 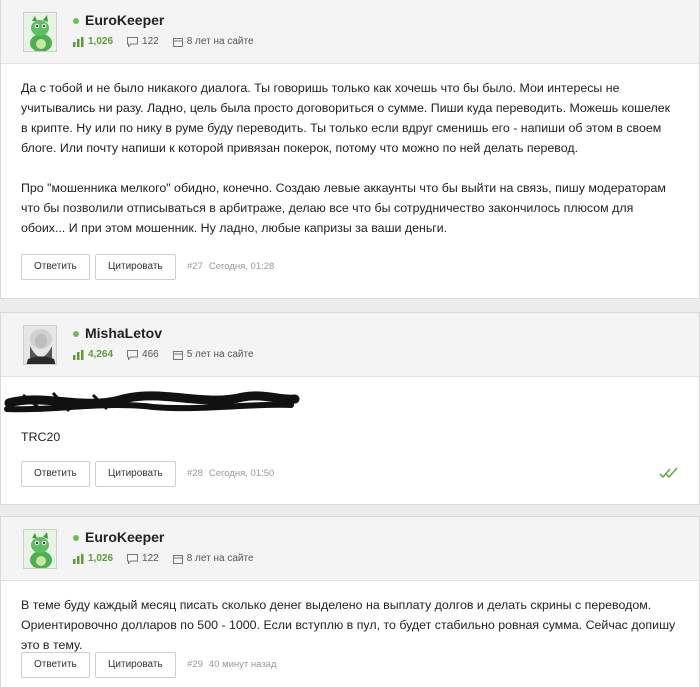 I want to click on post-number: #28, so click(x=195, y=473).